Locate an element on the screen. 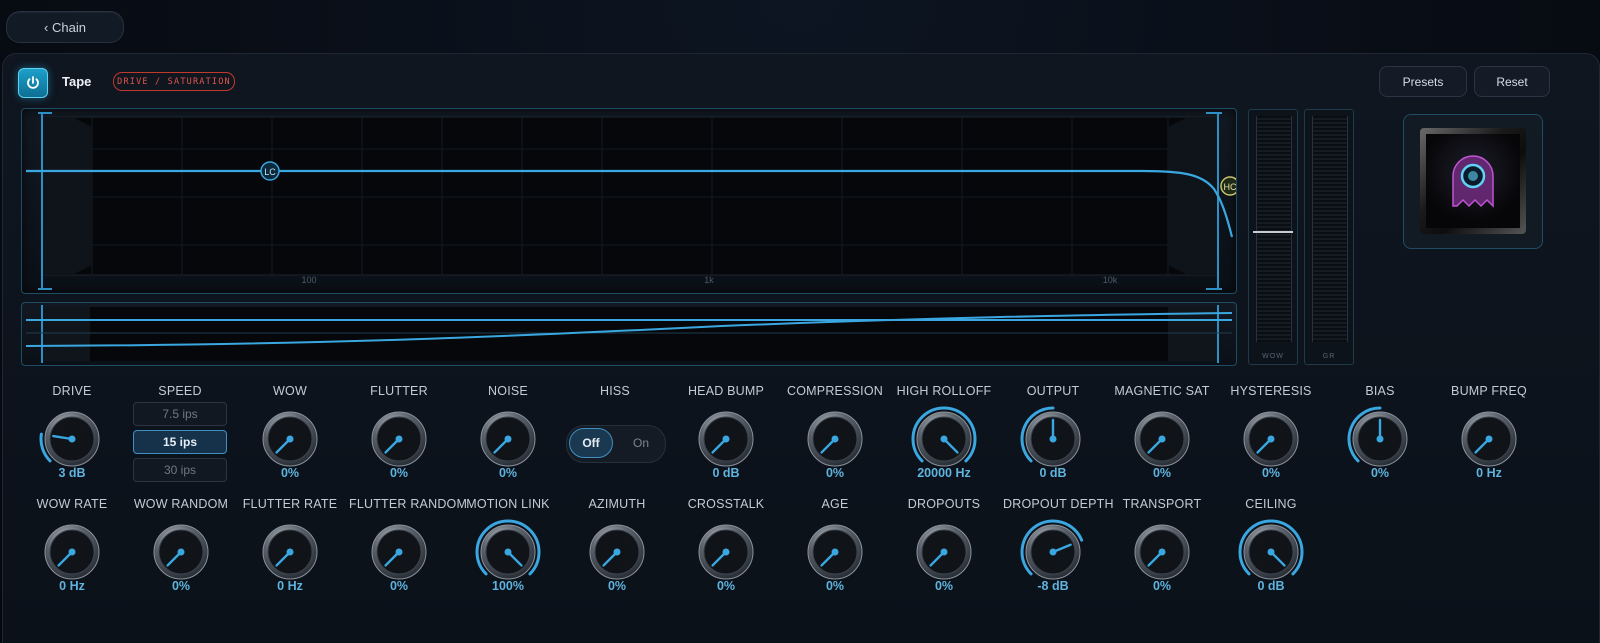 This screenshot has height=643, width=1600. crosstalk-knob is located at coordinates (726, 550).